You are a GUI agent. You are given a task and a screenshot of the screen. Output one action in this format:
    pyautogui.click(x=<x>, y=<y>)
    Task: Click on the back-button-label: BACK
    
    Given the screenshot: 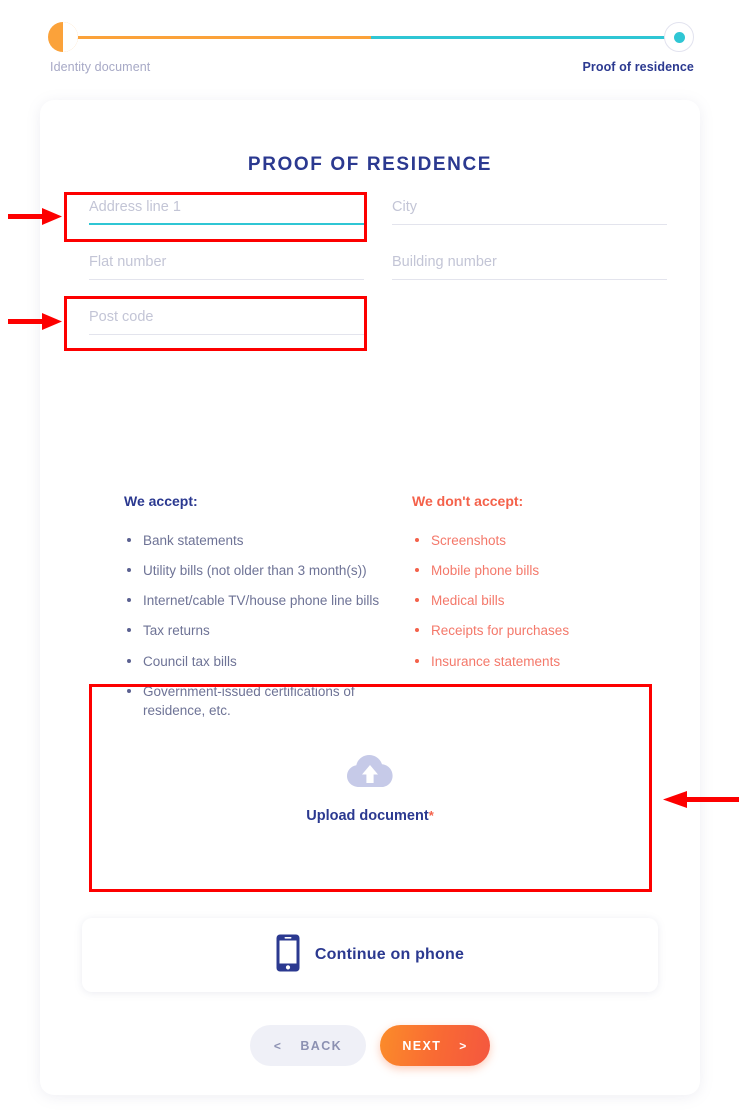 What is the action you would take?
    pyautogui.click(x=321, y=1045)
    